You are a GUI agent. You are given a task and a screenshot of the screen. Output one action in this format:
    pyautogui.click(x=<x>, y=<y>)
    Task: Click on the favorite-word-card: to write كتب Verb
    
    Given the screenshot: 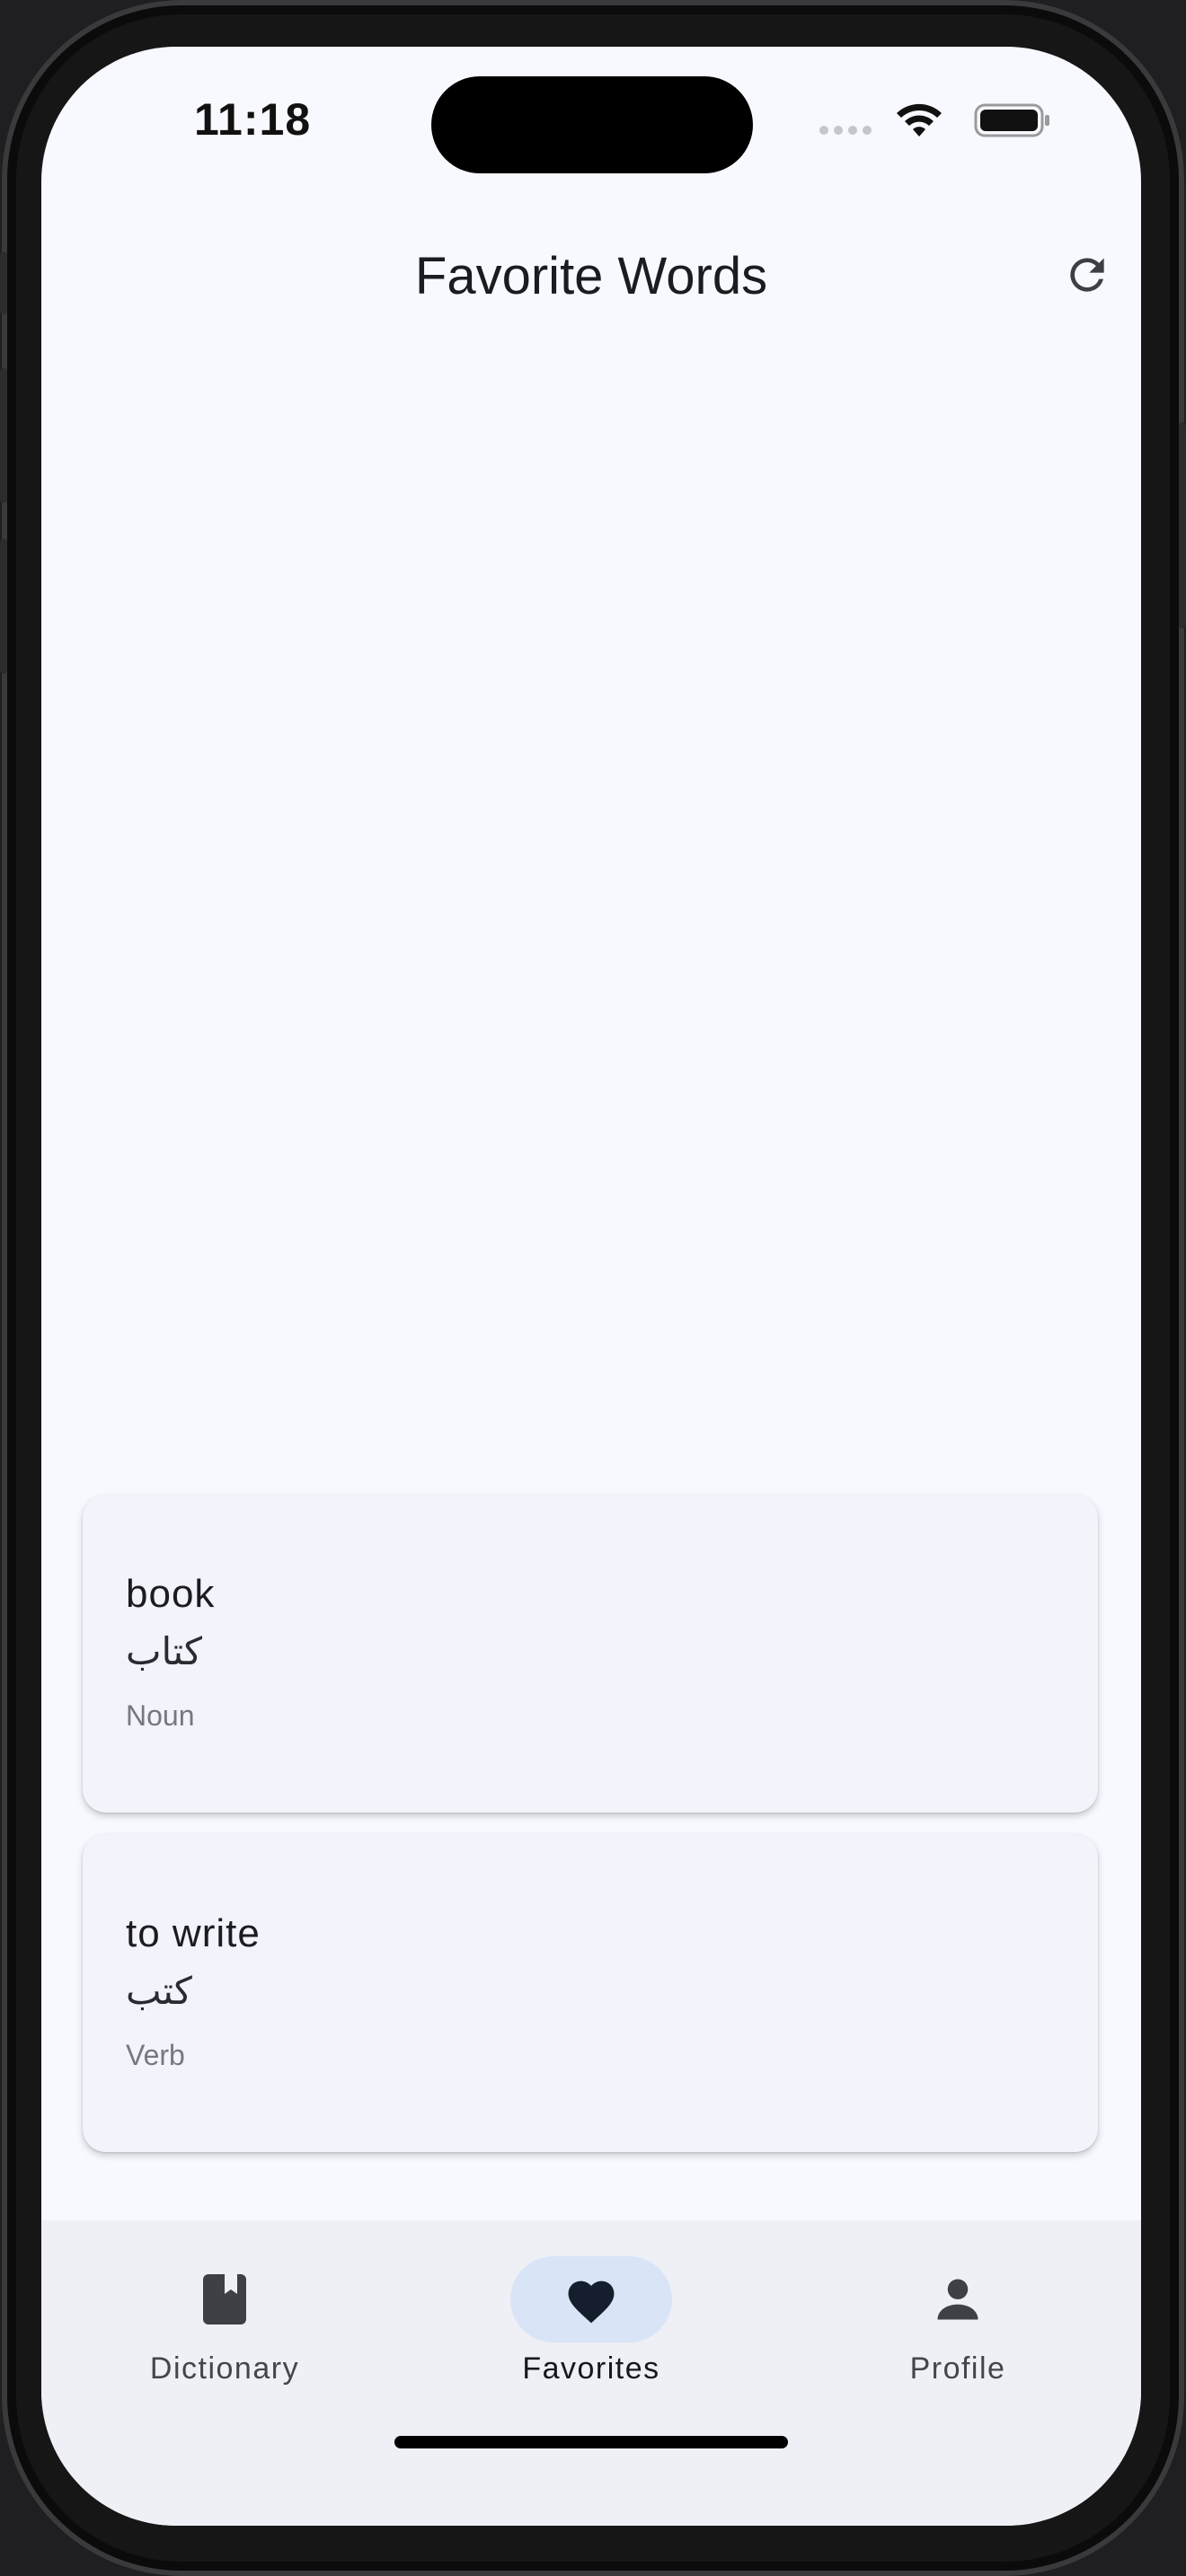 What is the action you would take?
    pyautogui.click(x=590, y=1993)
    